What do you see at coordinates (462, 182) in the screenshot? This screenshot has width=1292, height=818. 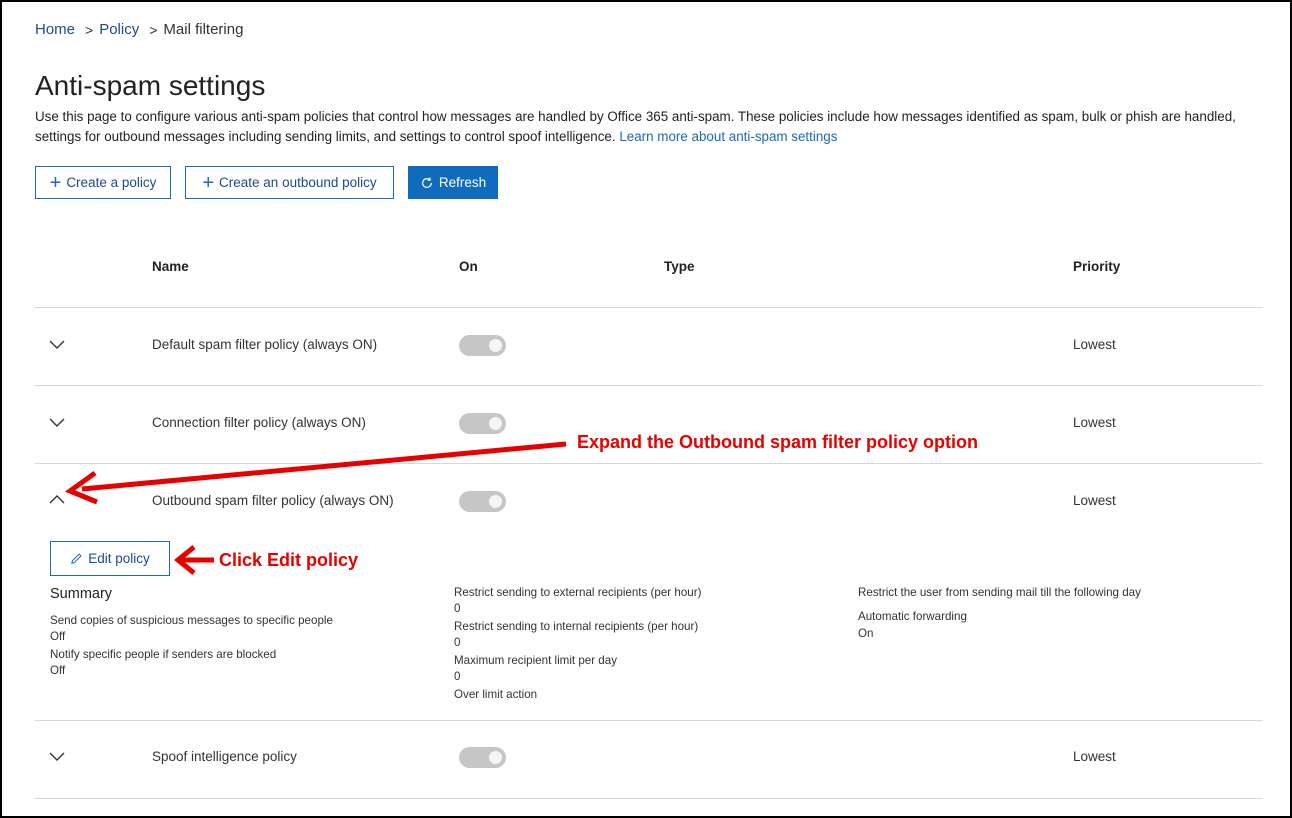 I see `refresh-label: Refresh` at bounding box center [462, 182].